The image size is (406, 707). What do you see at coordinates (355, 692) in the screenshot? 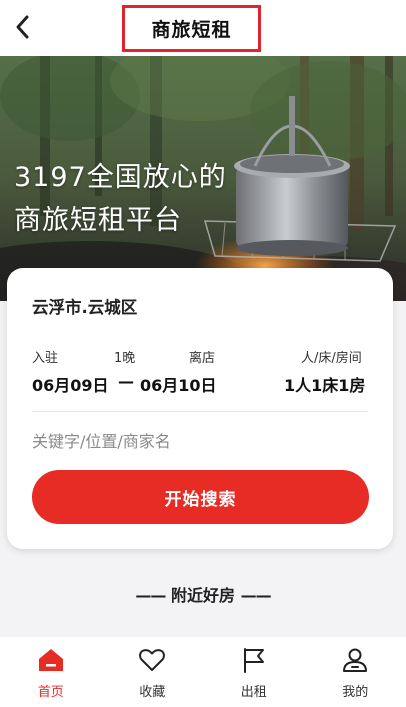
I see `tab-mine-label: 我的` at bounding box center [355, 692].